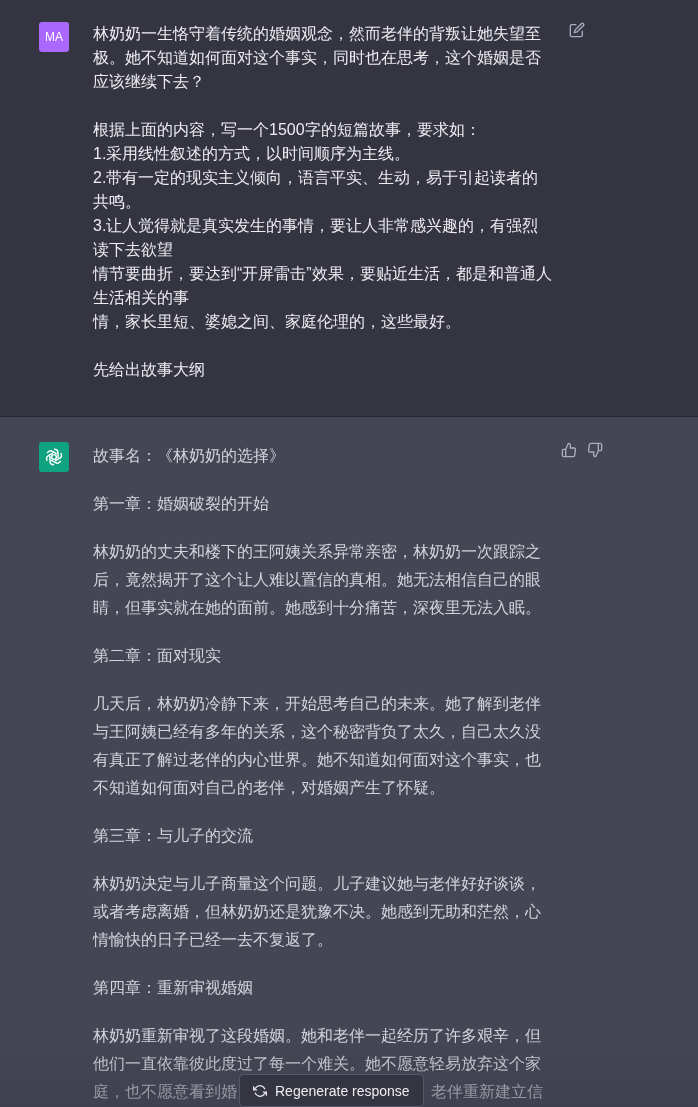 The height and width of the screenshot is (1107, 698). What do you see at coordinates (569, 450) in the screenshot?
I see `thumbs-up-icon` at bounding box center [569, 450].